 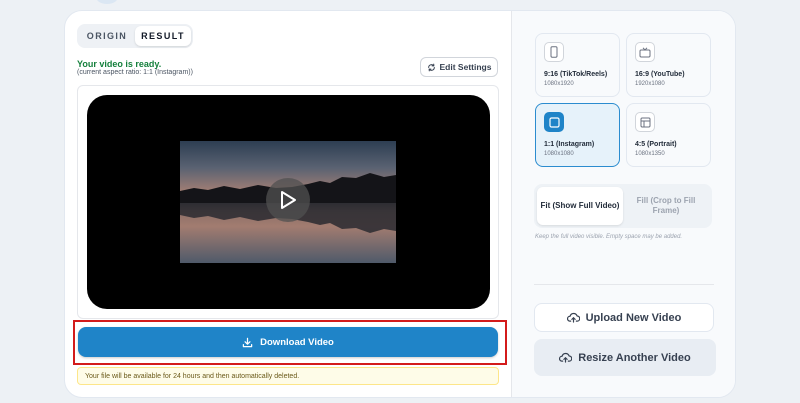 What do you see at coordinates (624, 284) in the screenshot?
I see `divider` at bounding box center [624, 284].